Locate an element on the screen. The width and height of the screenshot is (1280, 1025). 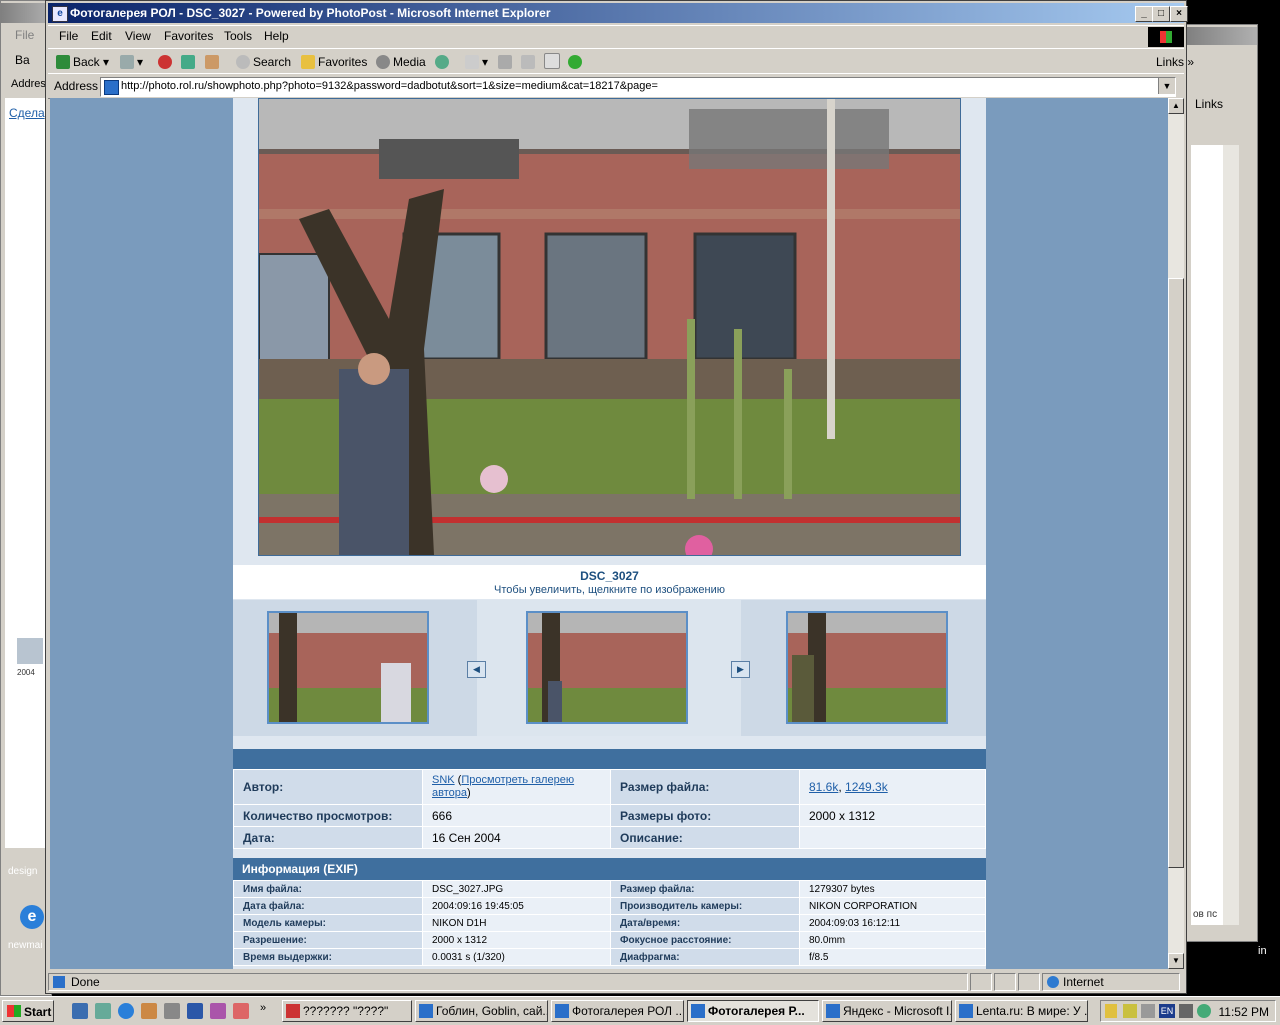
quicklaunch-tool-icon is located at coordinates (218, 1011).